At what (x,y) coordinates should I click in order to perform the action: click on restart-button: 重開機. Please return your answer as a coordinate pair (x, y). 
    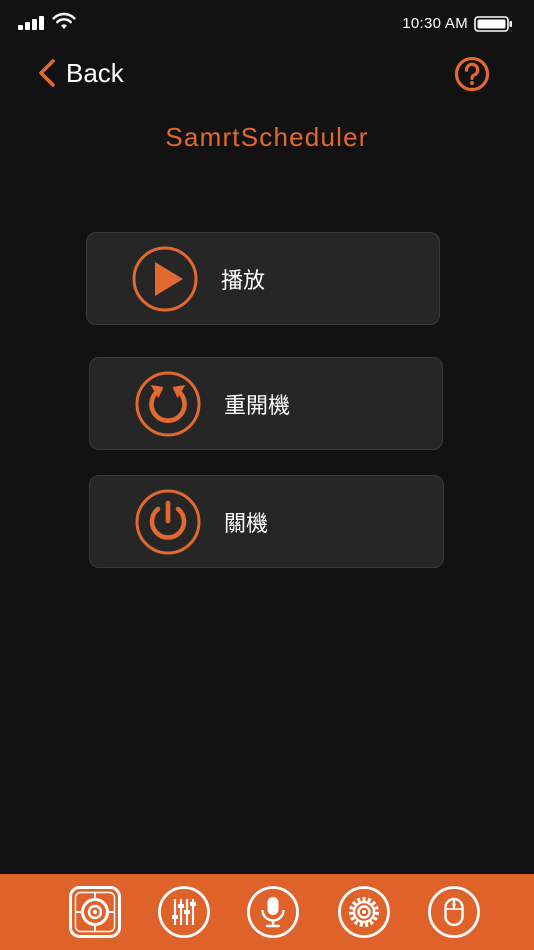
    Looking at the image, I should click on (266, 403).